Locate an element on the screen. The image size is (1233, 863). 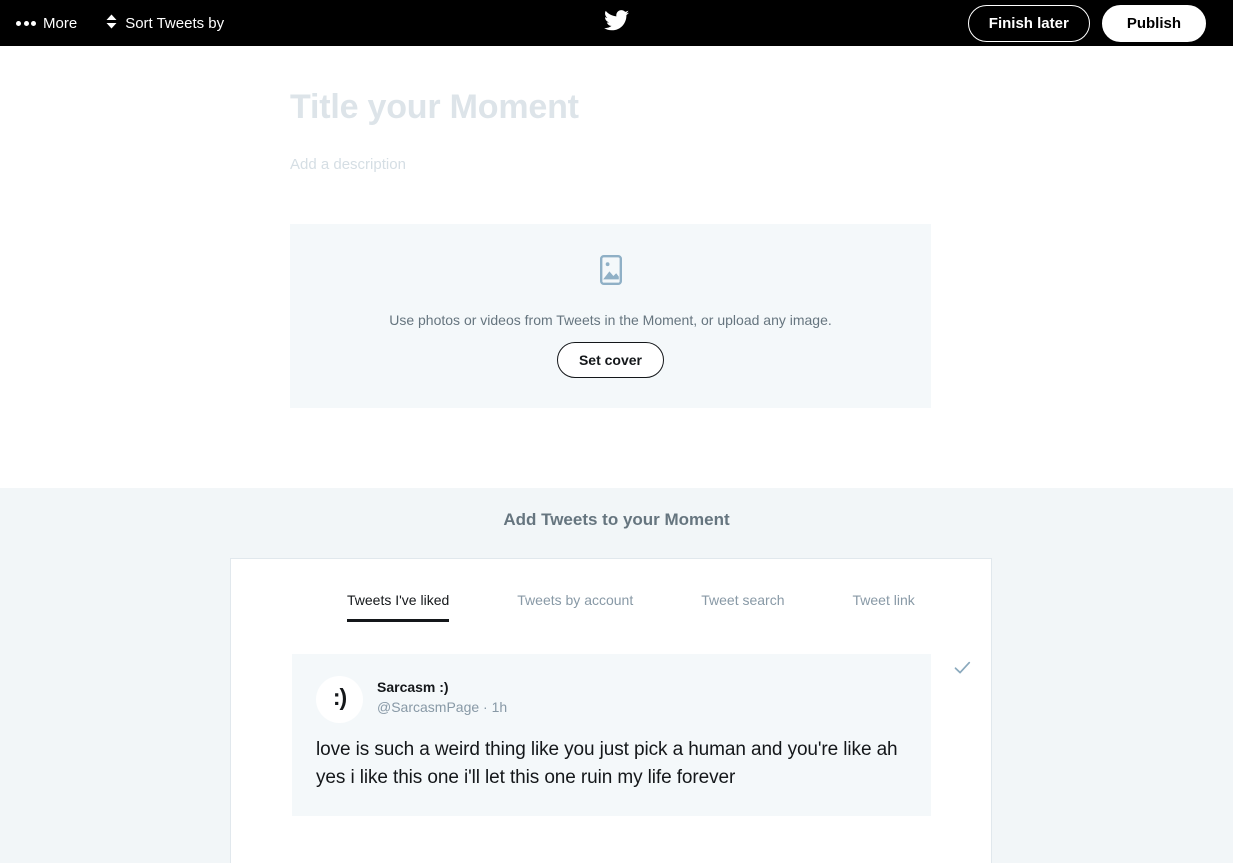
more-menu-button: More is located at coordinates (46, 23).